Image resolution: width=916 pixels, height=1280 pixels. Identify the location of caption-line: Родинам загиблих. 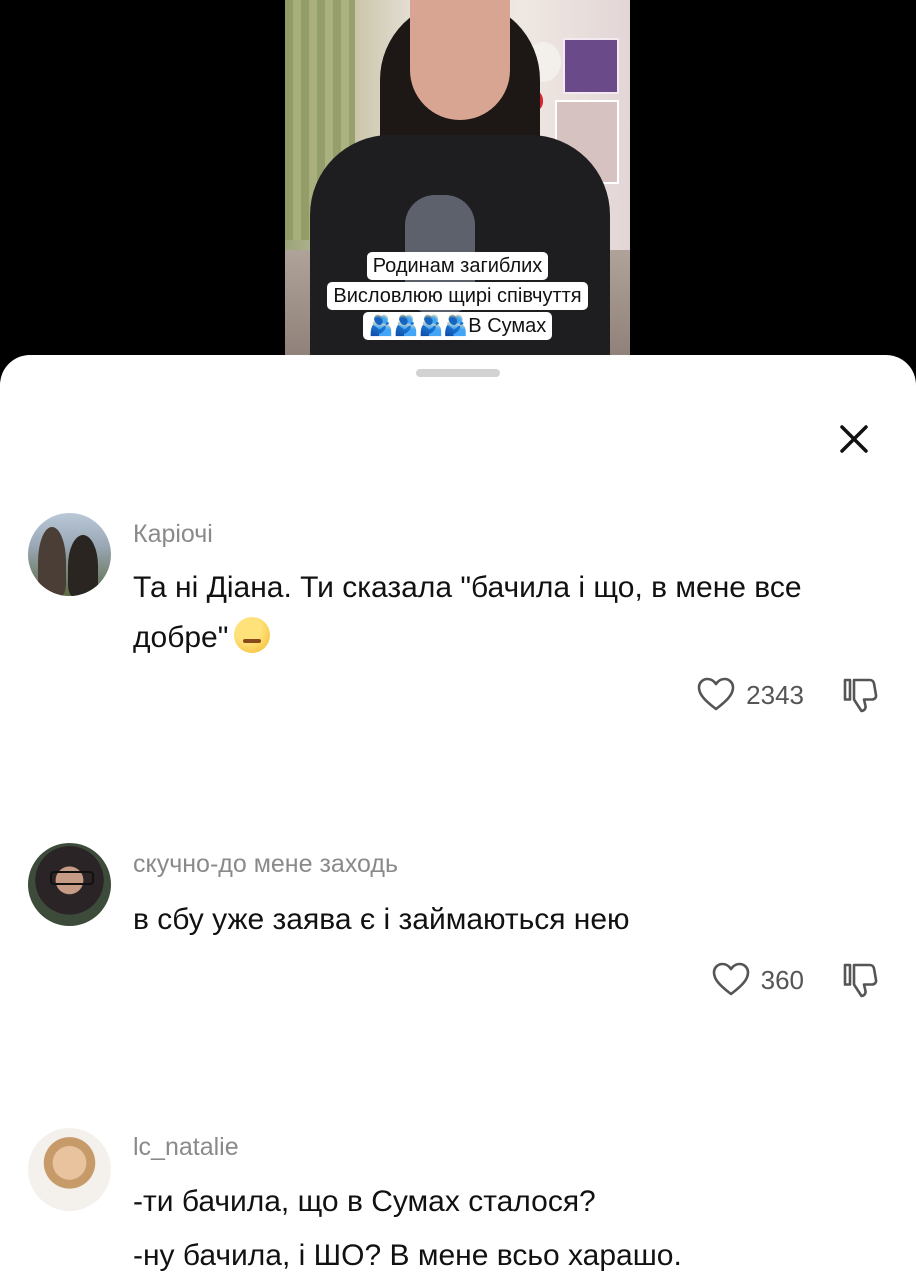
(457, 266).